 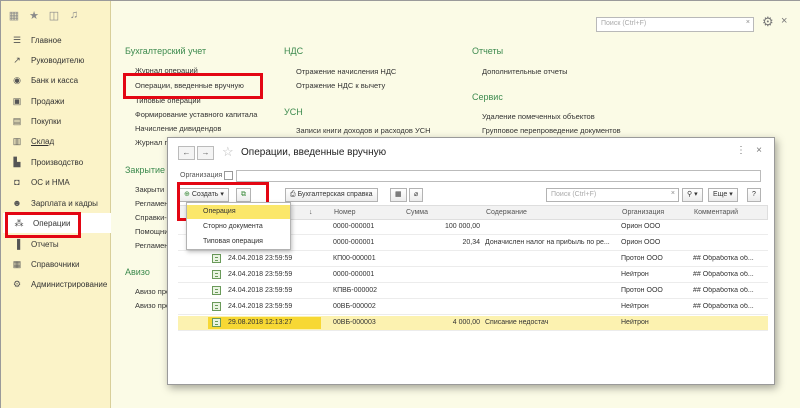 I want to click on organization-field, so click(x=498, y=176).